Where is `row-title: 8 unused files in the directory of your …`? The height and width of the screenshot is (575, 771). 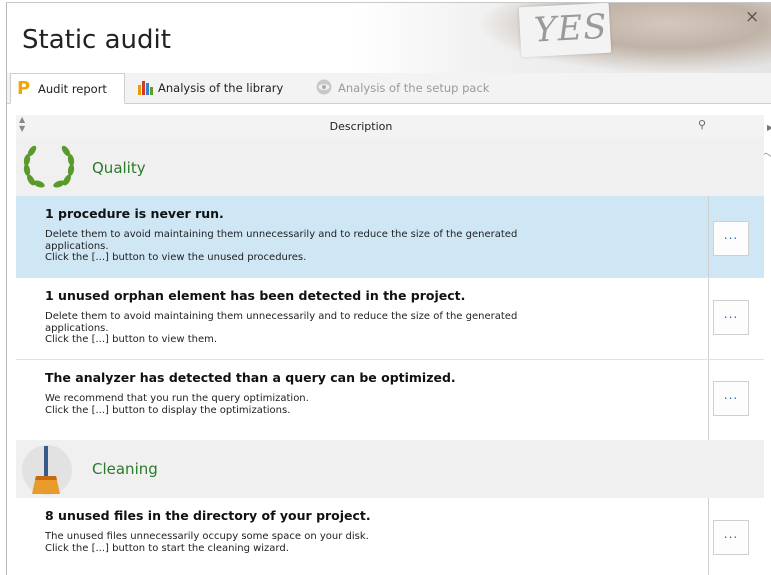
row-title: 8 unused files in the directory of your … is located at coordinates (208, 515).